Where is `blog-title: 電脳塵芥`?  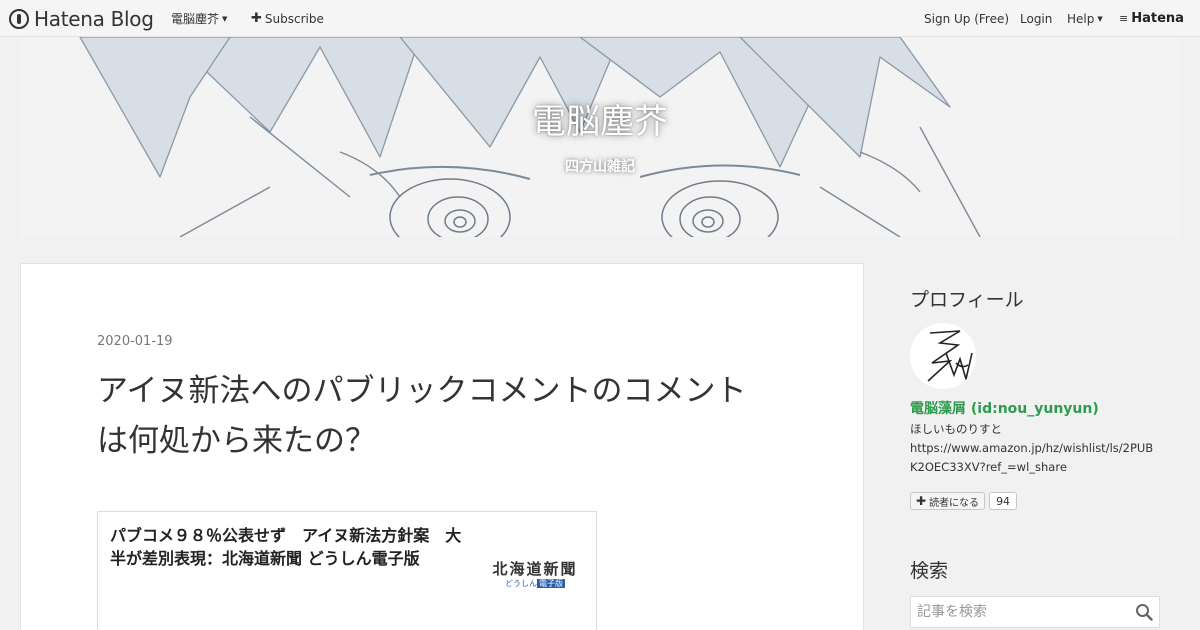 blog-title: 電脳塵芥 is located at coordinates (600, 118).